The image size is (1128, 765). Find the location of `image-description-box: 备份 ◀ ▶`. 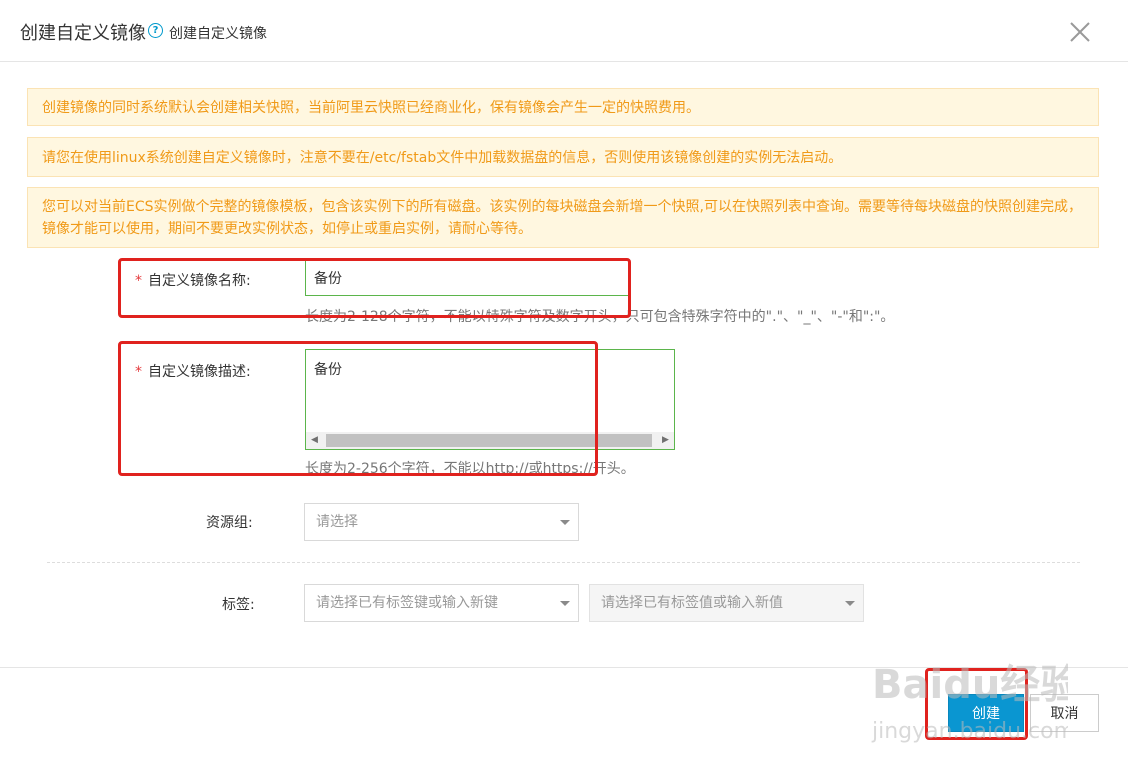

image-description-box: 备份 ◀ ▶ is located at coordinates (490, 399).